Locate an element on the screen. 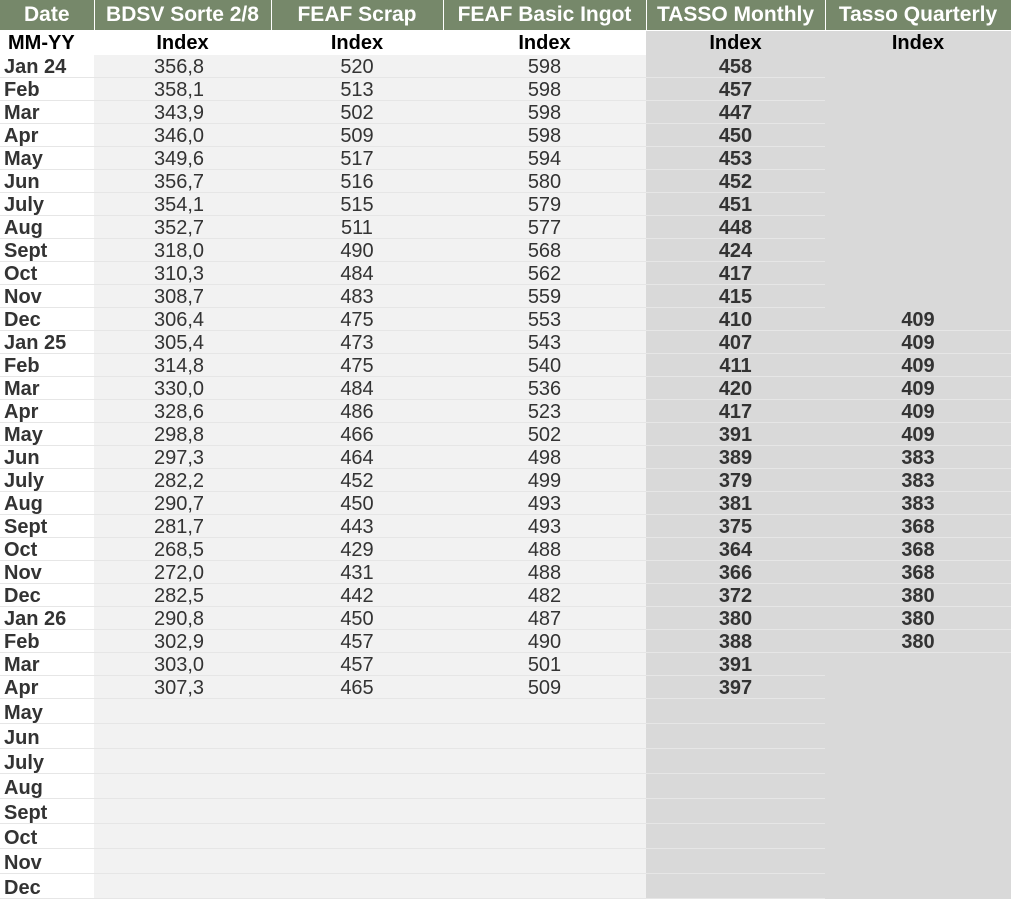 This screenshot has height=904, width=1011. ingot-cell: 543 is located at coordinates (544, 342).